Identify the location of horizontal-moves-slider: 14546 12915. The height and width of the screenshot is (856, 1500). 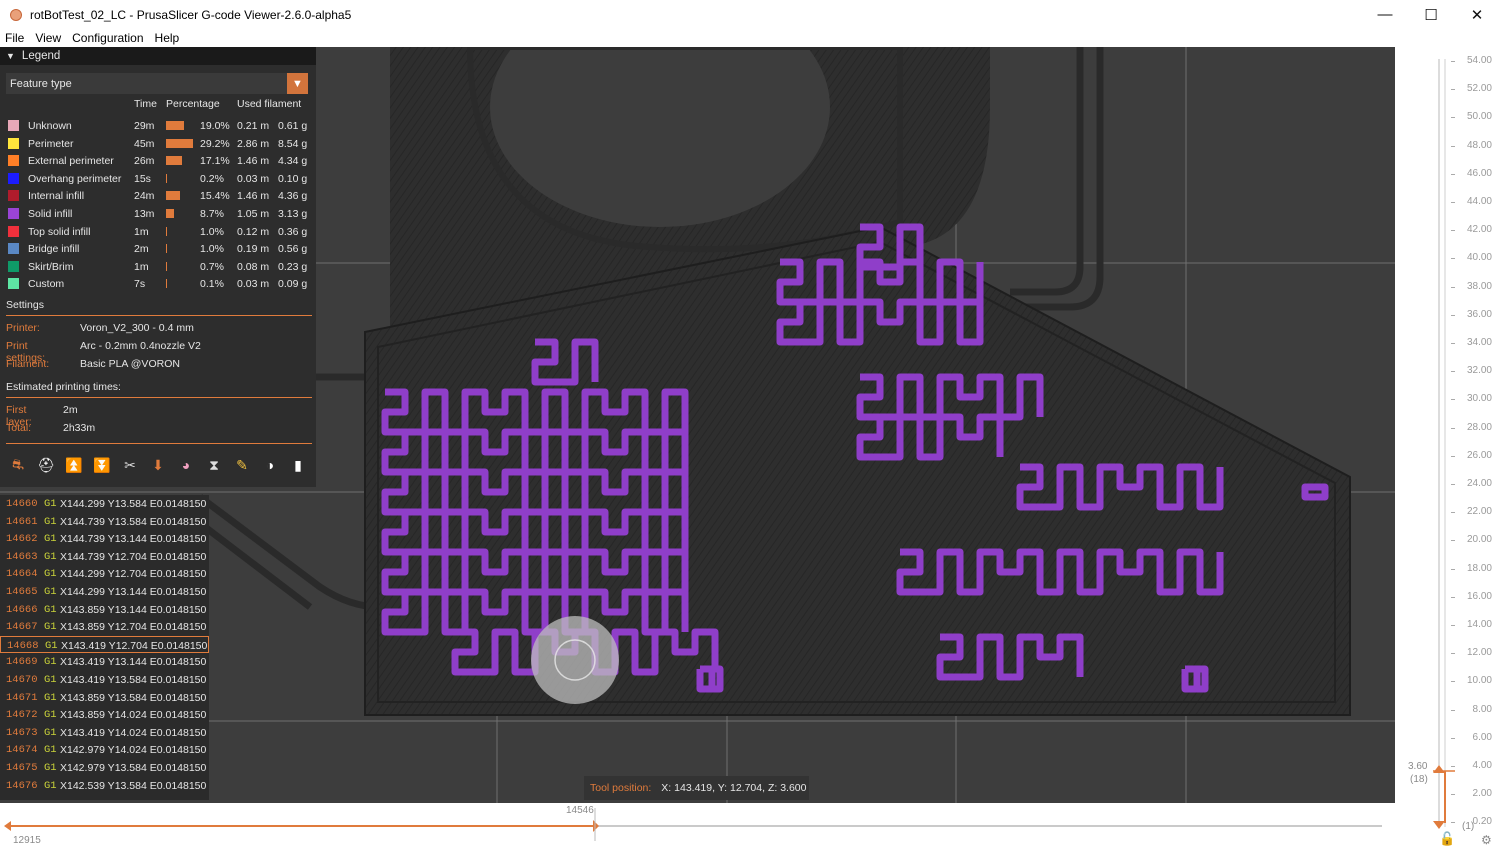
(697, 827).